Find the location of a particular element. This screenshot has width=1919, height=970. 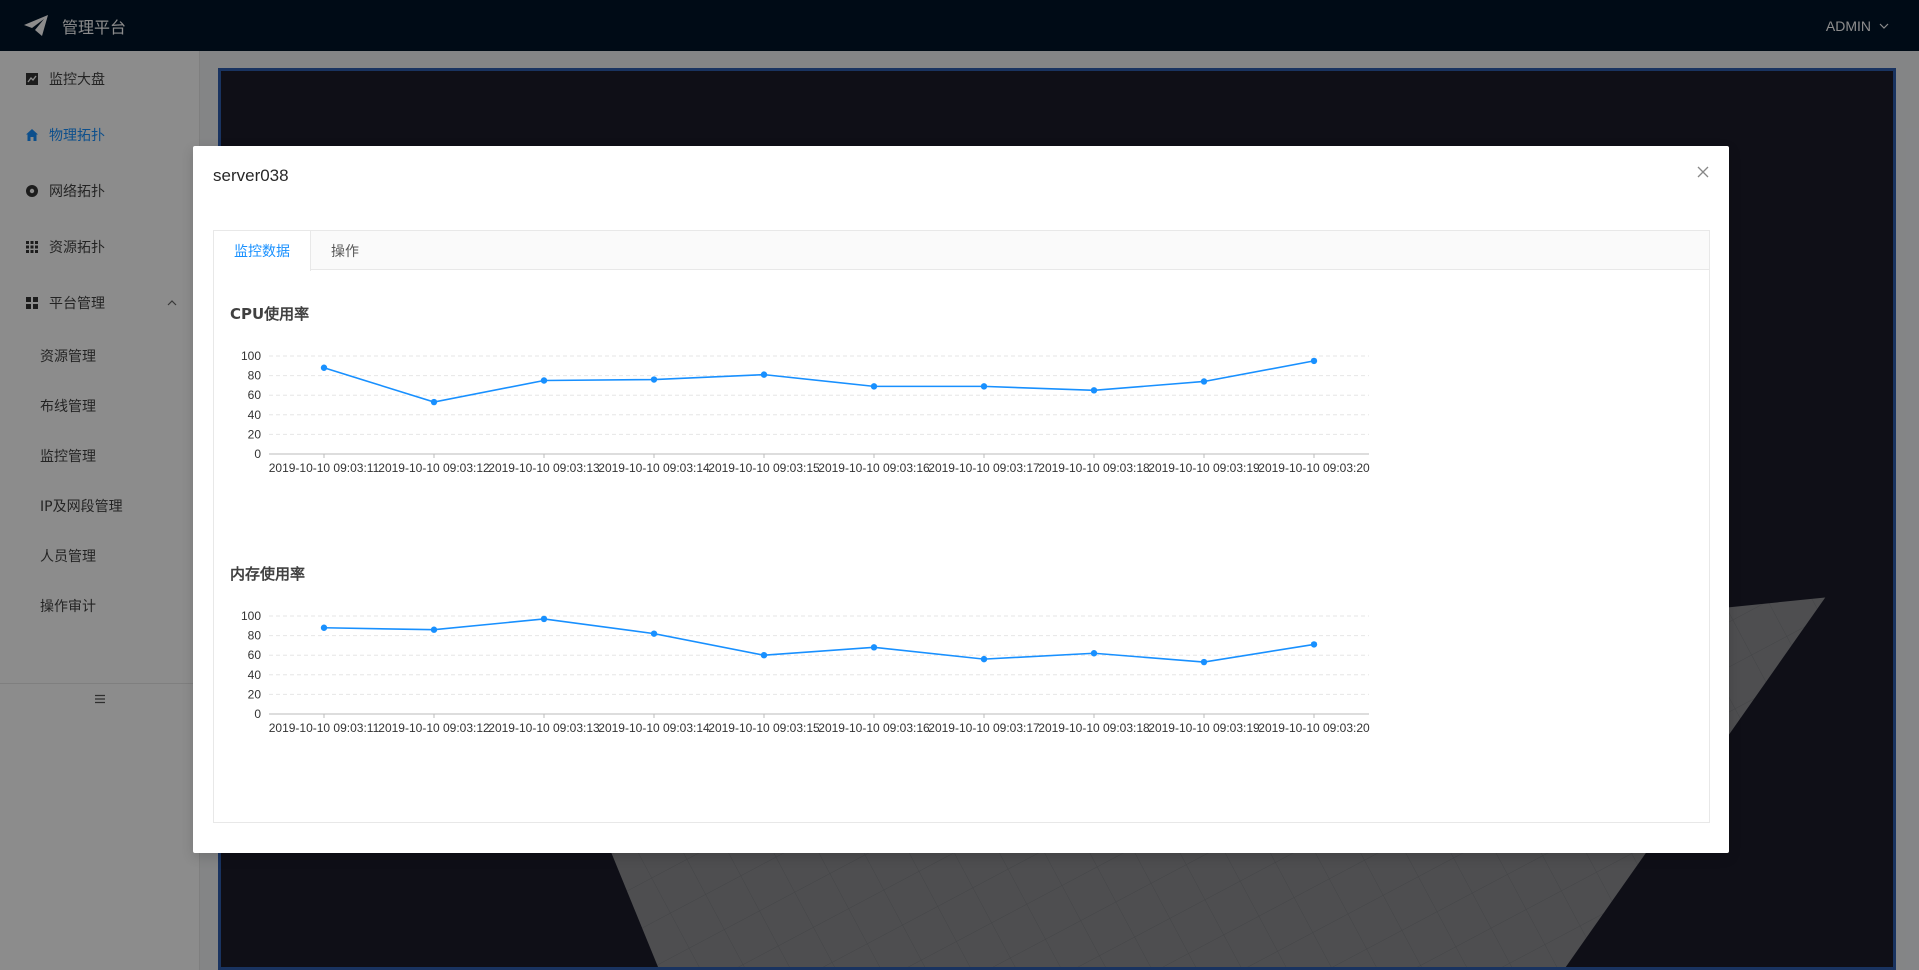

tab-operations: 操作 is located at coordinates (345, 250).